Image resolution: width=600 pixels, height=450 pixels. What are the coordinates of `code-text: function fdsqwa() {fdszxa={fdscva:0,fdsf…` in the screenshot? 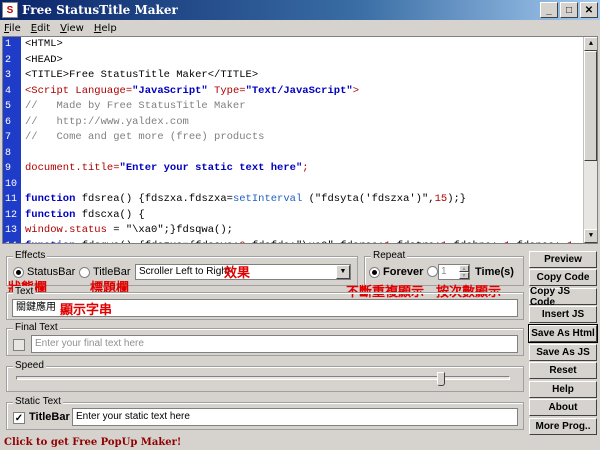 It's located at (300, 242).